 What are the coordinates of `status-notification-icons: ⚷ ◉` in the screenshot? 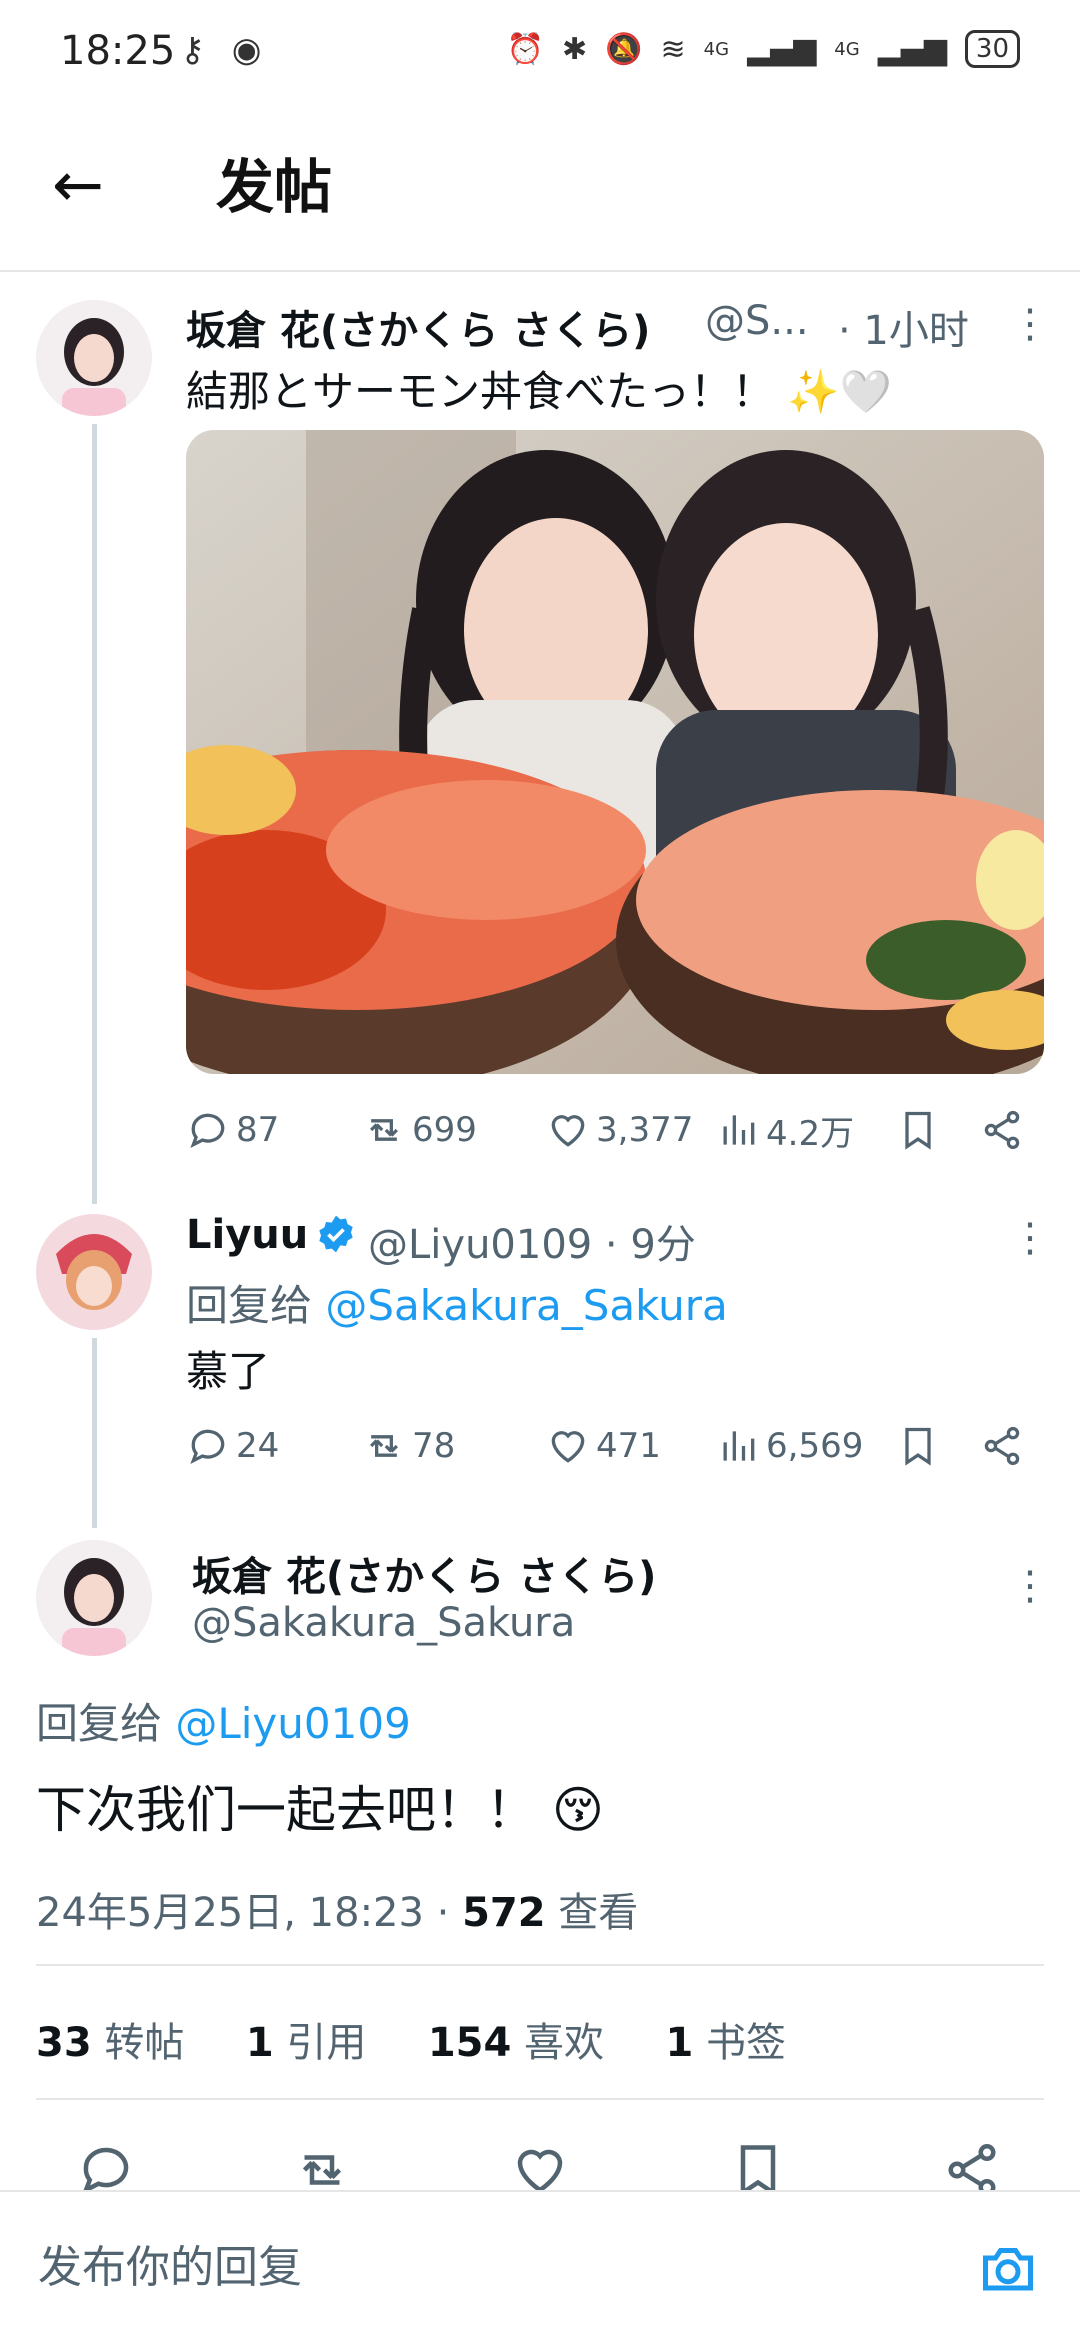 It's located at (224, 50).